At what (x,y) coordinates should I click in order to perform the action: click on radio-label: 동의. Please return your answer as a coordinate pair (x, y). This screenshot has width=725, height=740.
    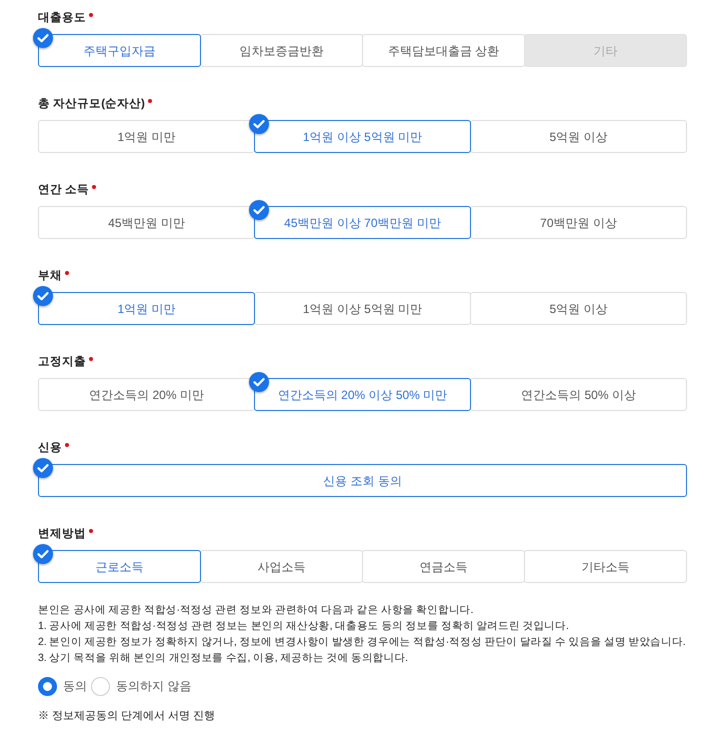
    Looking at the image, I should click on (75, 686).